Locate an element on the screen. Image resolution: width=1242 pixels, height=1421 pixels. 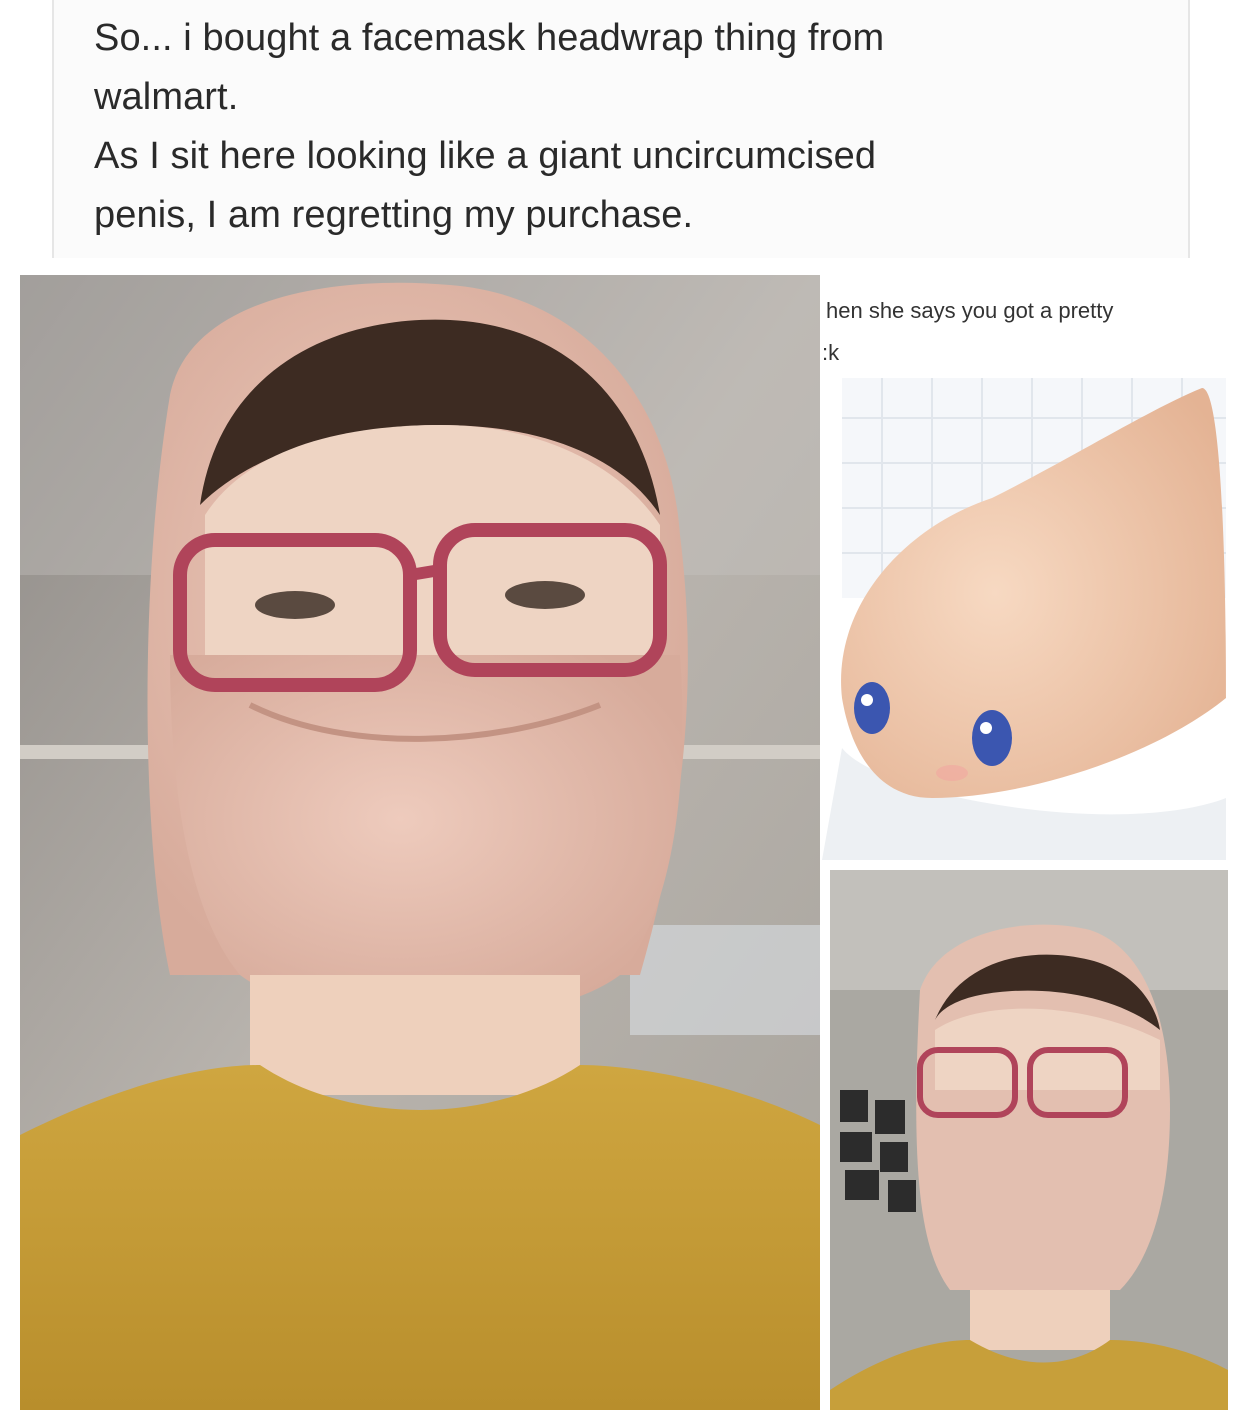
post-line-2: walmart. is located at coordinates (166, 97).